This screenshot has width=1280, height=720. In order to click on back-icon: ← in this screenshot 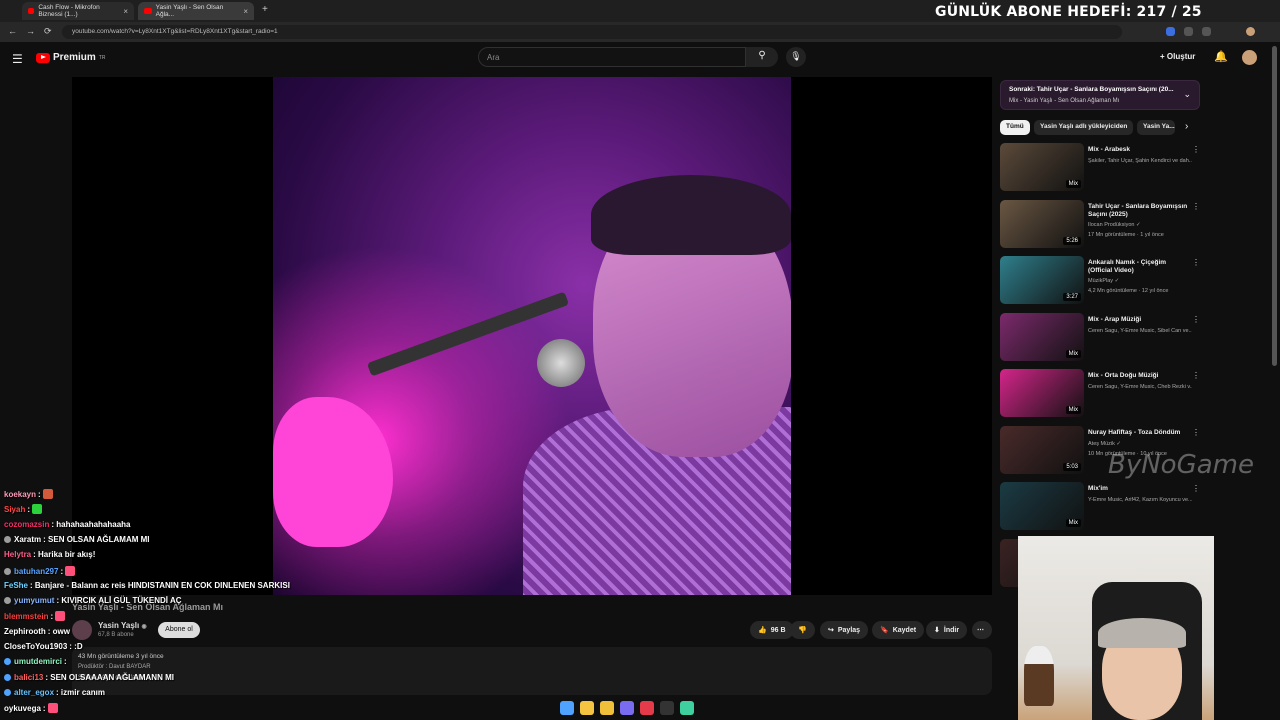, I will do `click(12, 31)`.